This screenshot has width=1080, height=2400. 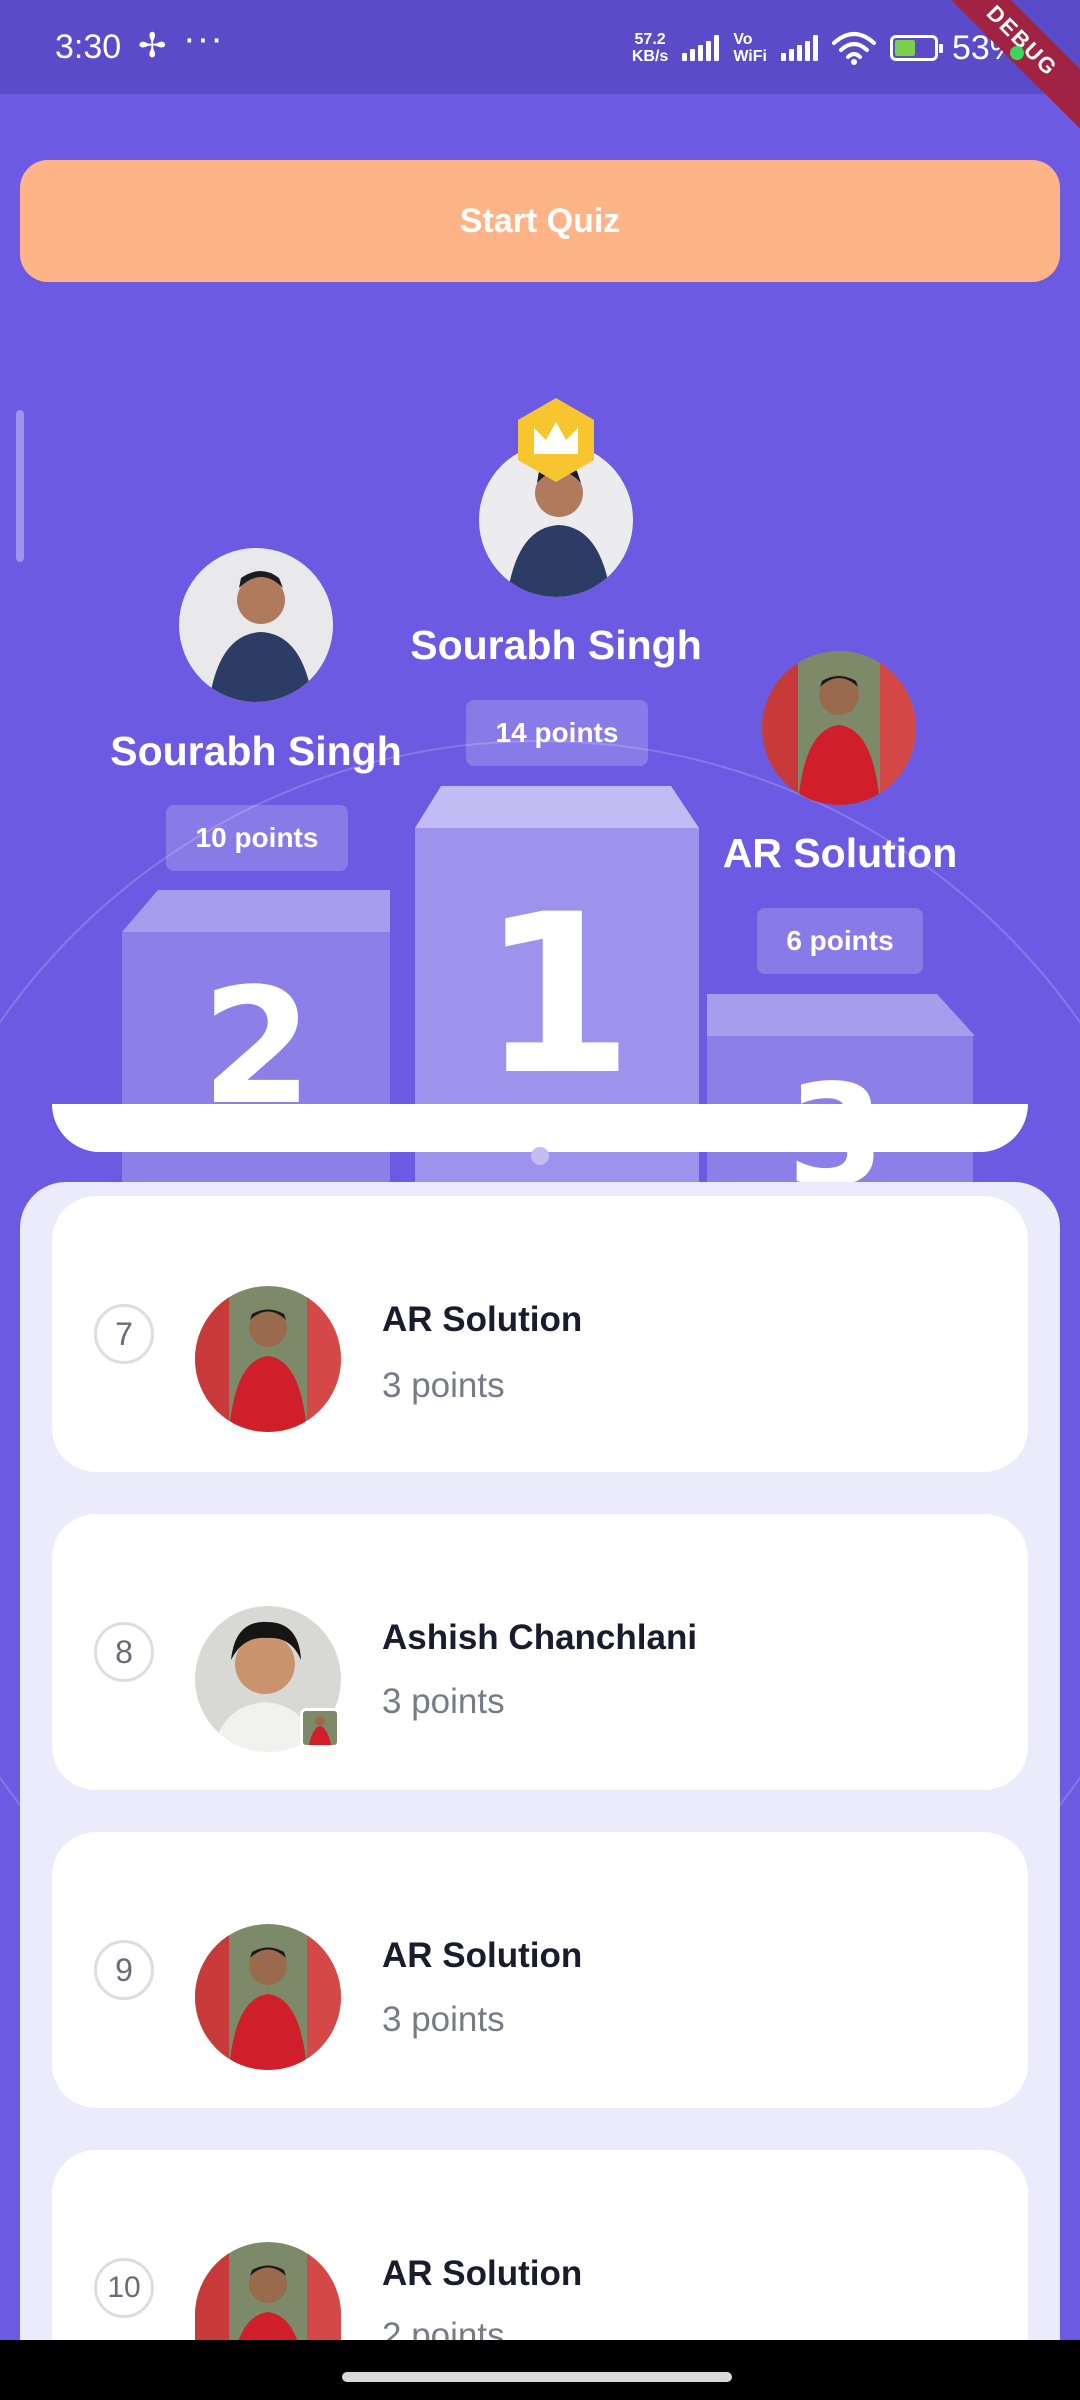 I want to click on fan-icon: ✢, so click(x=152, y=46).